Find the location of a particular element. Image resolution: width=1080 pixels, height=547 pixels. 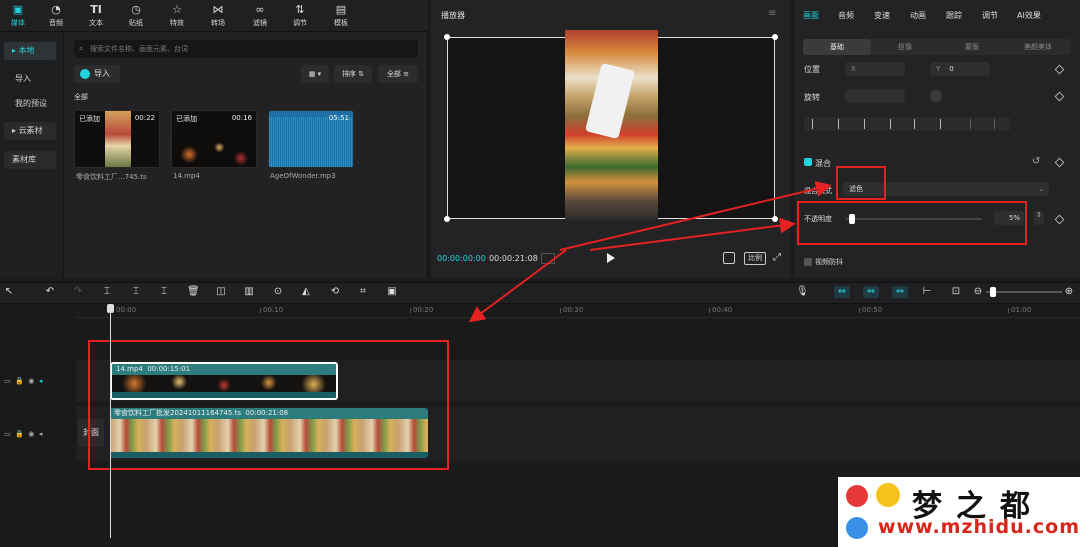

logo-face-red is located at coordinates (857, 496).